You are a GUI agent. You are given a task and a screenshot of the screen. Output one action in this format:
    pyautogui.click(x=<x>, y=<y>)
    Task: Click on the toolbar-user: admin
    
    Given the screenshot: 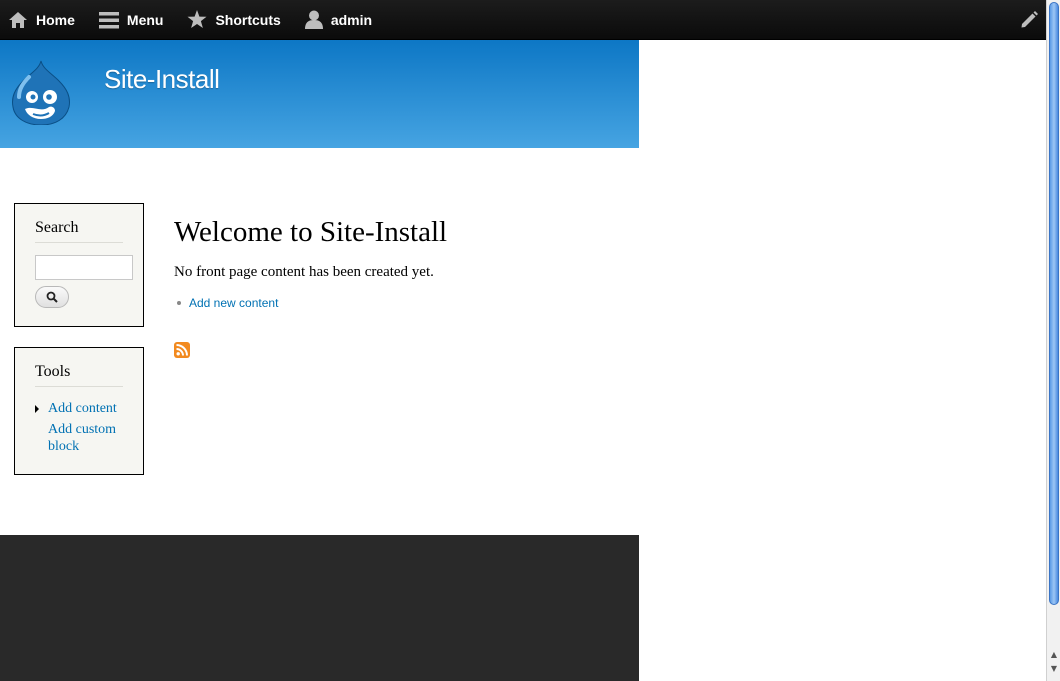 What is the action you would take?
    pyautogui.click(x=338, y=20)
    